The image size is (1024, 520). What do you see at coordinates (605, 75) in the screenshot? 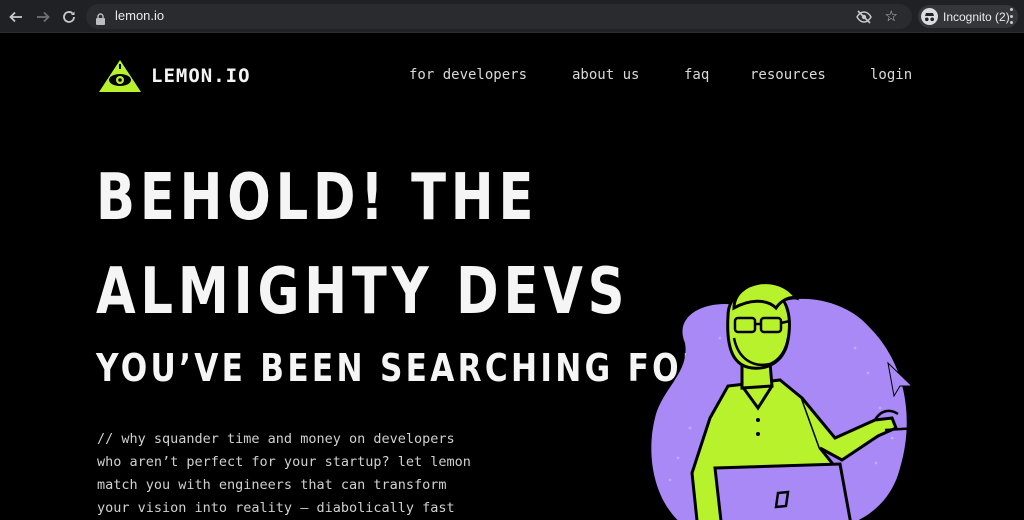
I see `nav-about-us: about us` at bounding box center [605, 75].